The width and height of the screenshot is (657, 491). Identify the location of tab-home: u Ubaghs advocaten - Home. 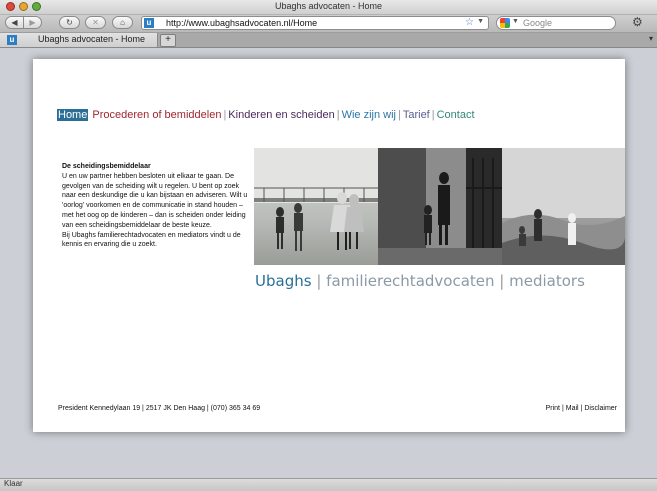
(79, 40).